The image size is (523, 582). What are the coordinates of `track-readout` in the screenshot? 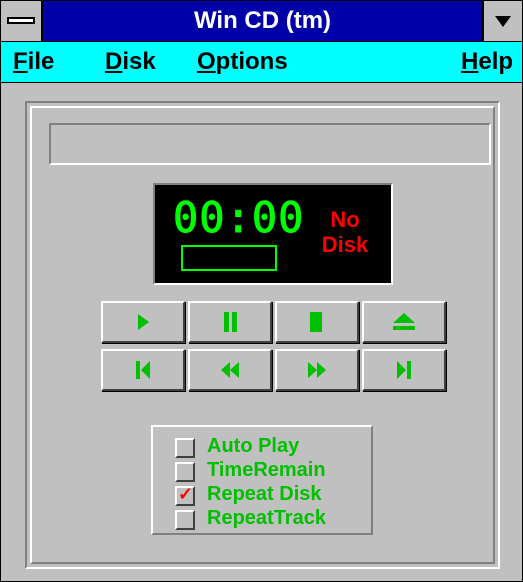 It's located at (229, 258).